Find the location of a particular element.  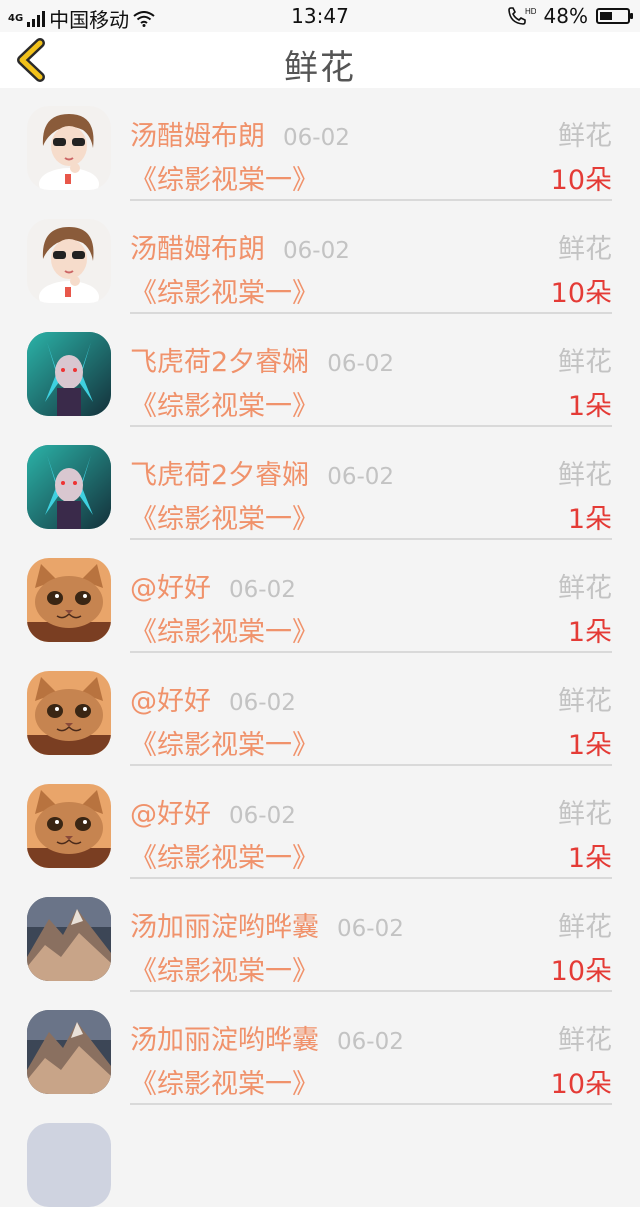

hd-label: HD is located at coordinates (530, 11).